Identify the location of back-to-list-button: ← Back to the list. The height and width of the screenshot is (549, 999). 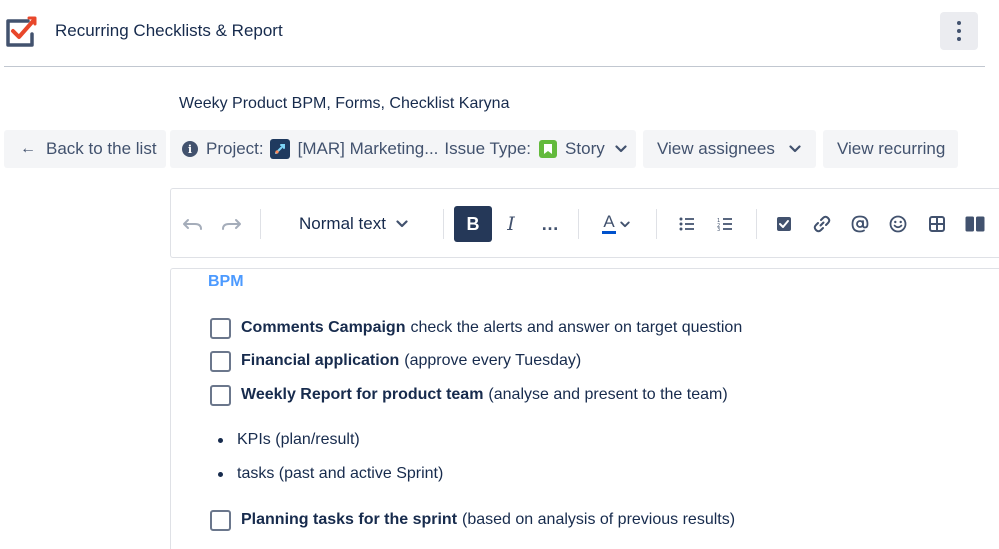
(85, 149).